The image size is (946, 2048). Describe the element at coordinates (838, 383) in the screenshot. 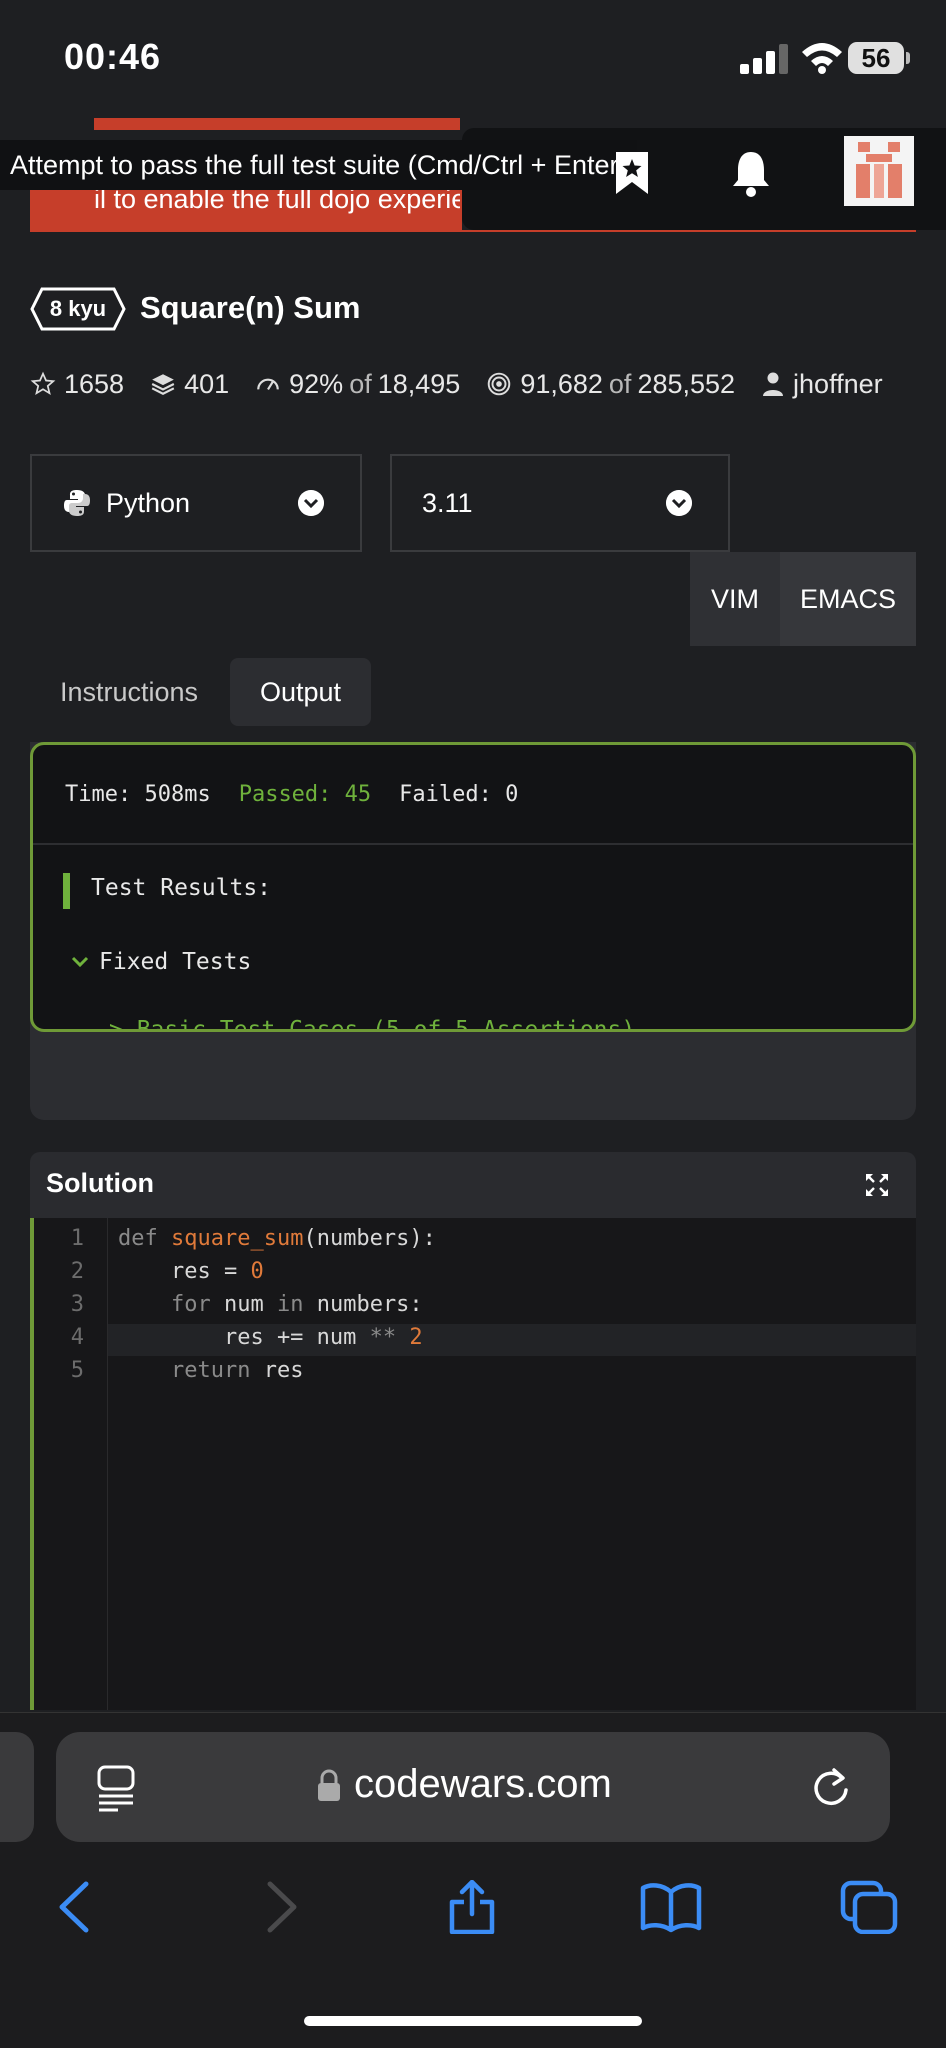

I see `author-name: jhoffner` at that location.